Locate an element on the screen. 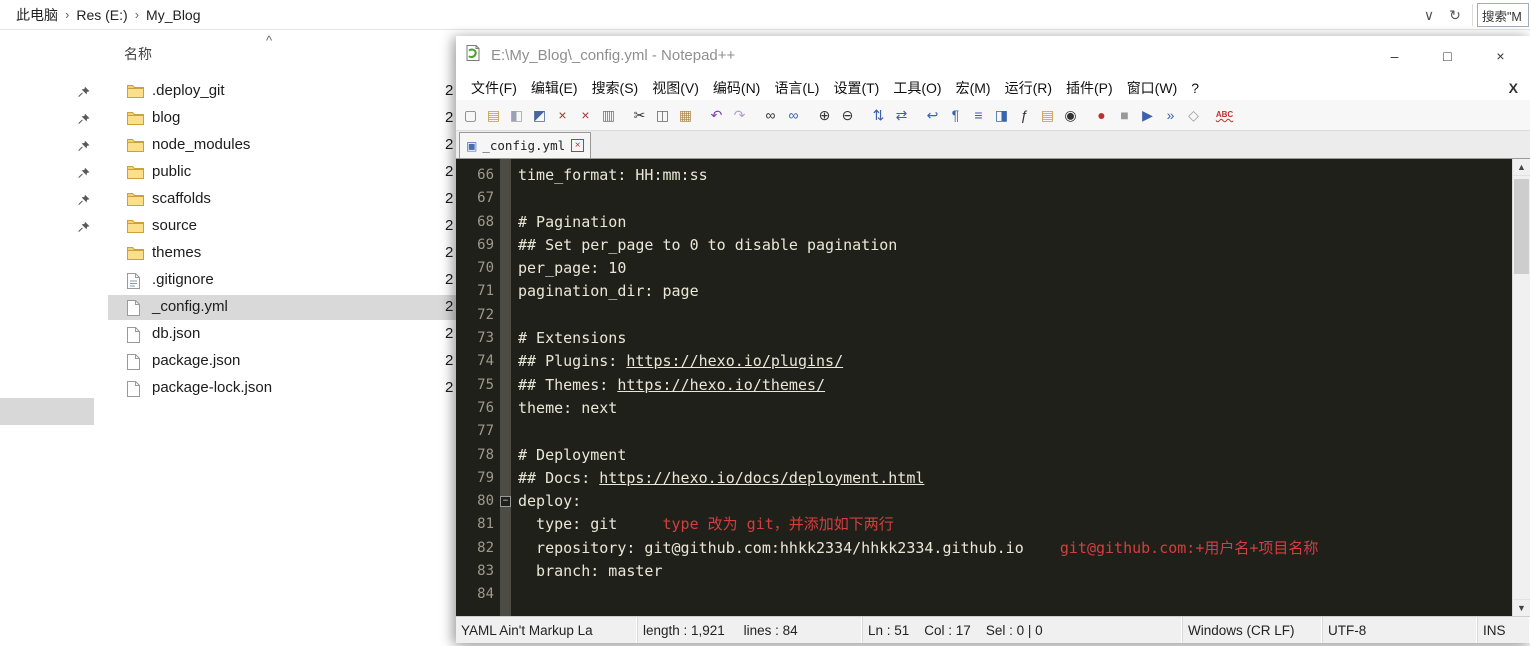 The height and width of the screenshot is (646, 1530). sync-horizontal-icon: ⇄ is located at coordinates (901, 115).